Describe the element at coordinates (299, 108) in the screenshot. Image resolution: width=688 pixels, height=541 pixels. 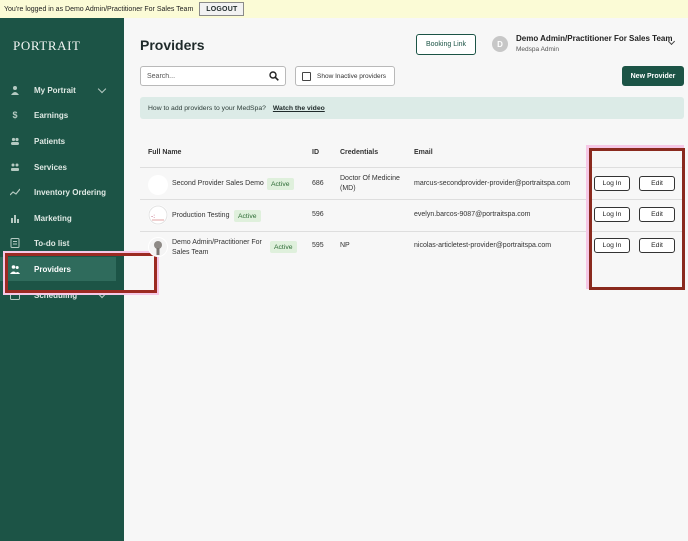
I see `watch-video-link: Watch the video` at that location.